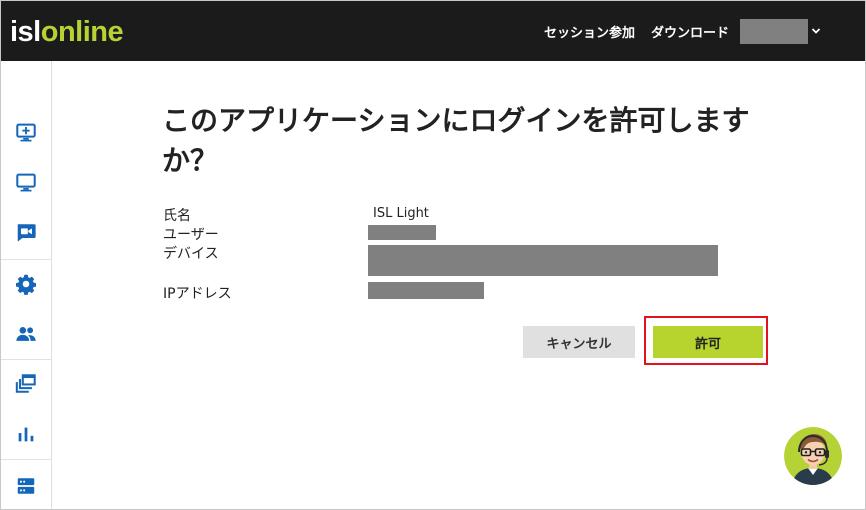 The width and height of the screenshot is (866, 510). Describe the element at coordinates (774, 31) in the screenshot. I see `user-menu-redacted-name` at that location.